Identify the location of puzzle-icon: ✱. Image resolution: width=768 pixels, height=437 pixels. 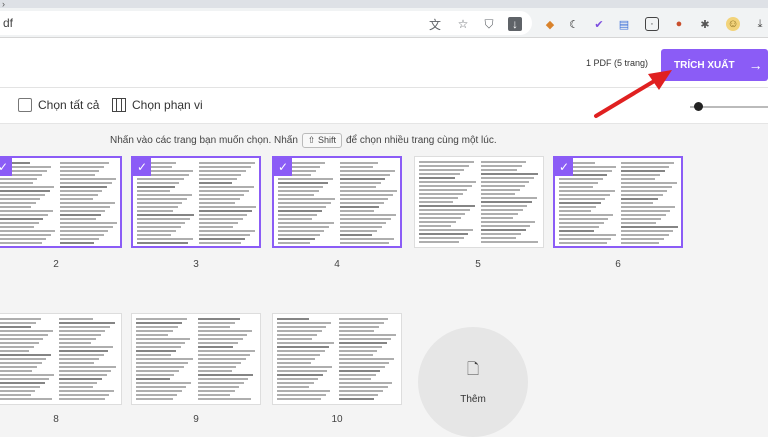
(705, 24).